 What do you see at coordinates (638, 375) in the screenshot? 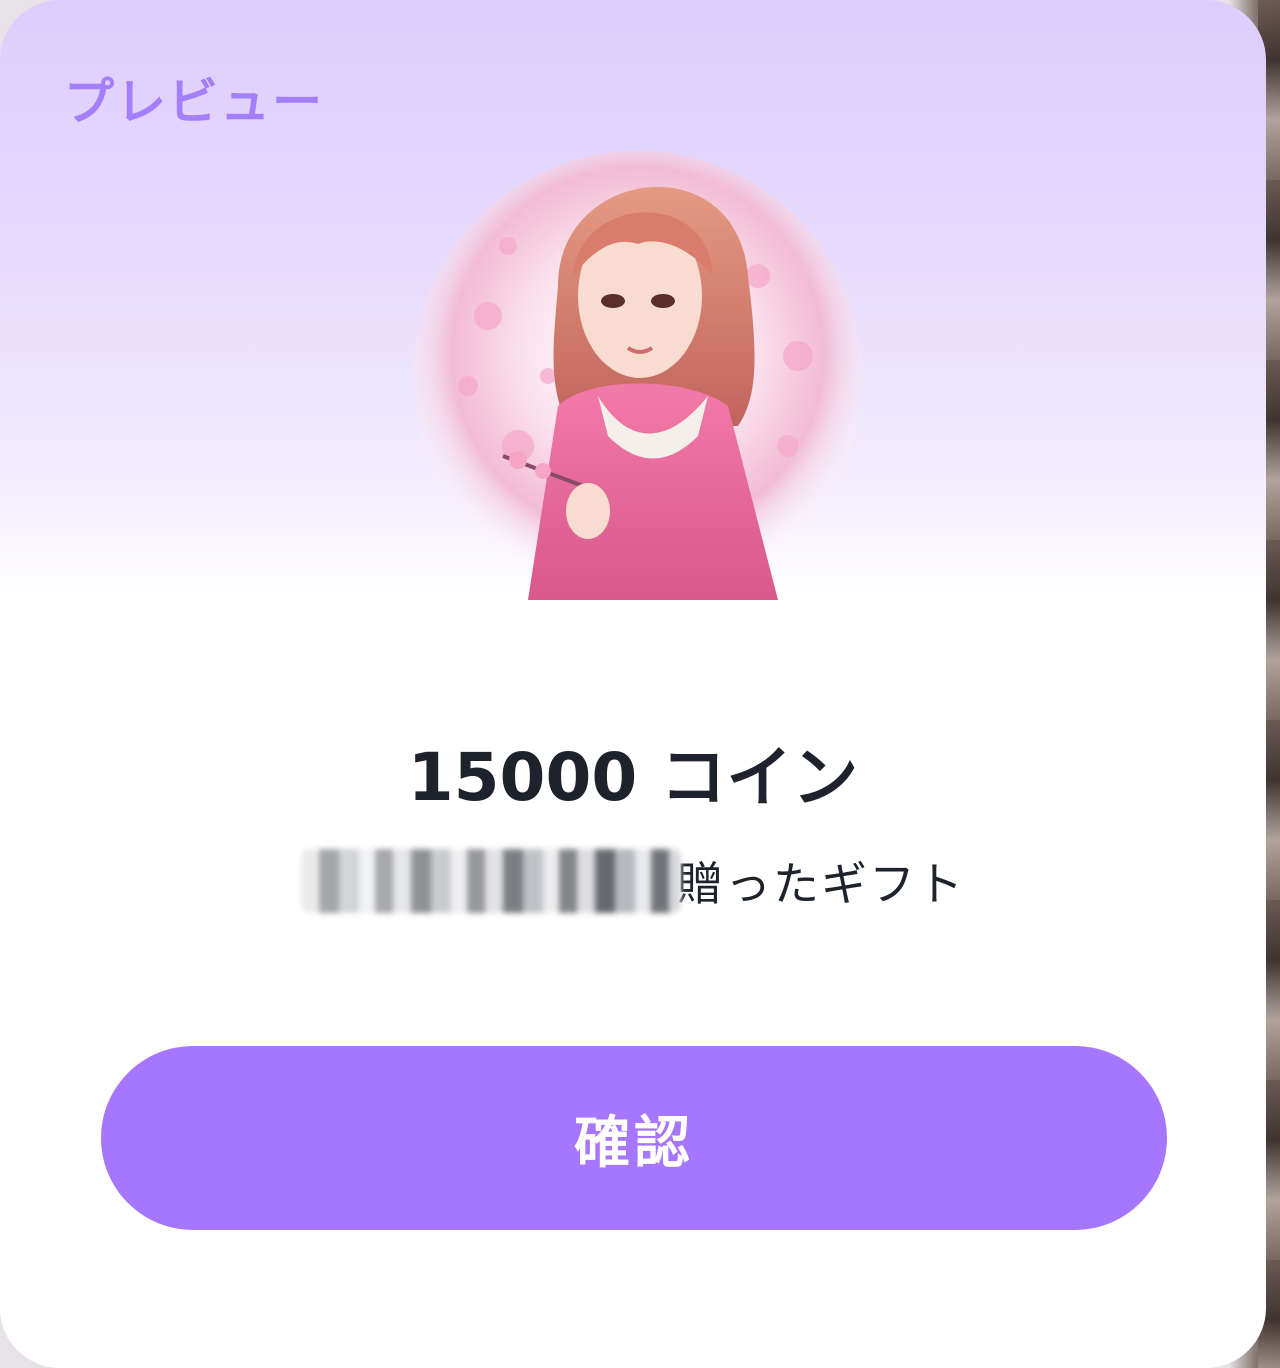
I see `gift-image` at bounding box center [638, 375].